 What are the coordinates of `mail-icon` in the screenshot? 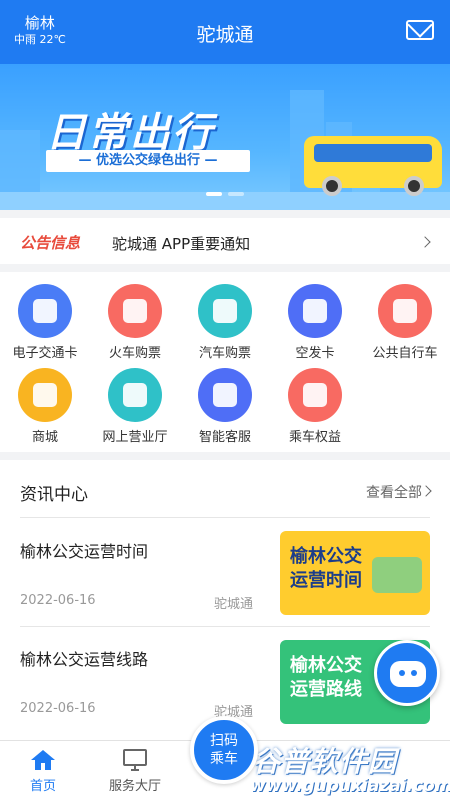 It's located at (420, 30).